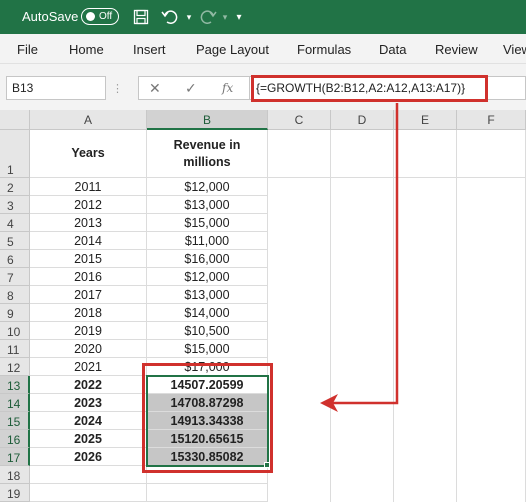 The height and width of the screenshot is (502, 526). Describe the element at coordinates (15, 313) in the screenshot. I see `row-header-9: 9` at that location.